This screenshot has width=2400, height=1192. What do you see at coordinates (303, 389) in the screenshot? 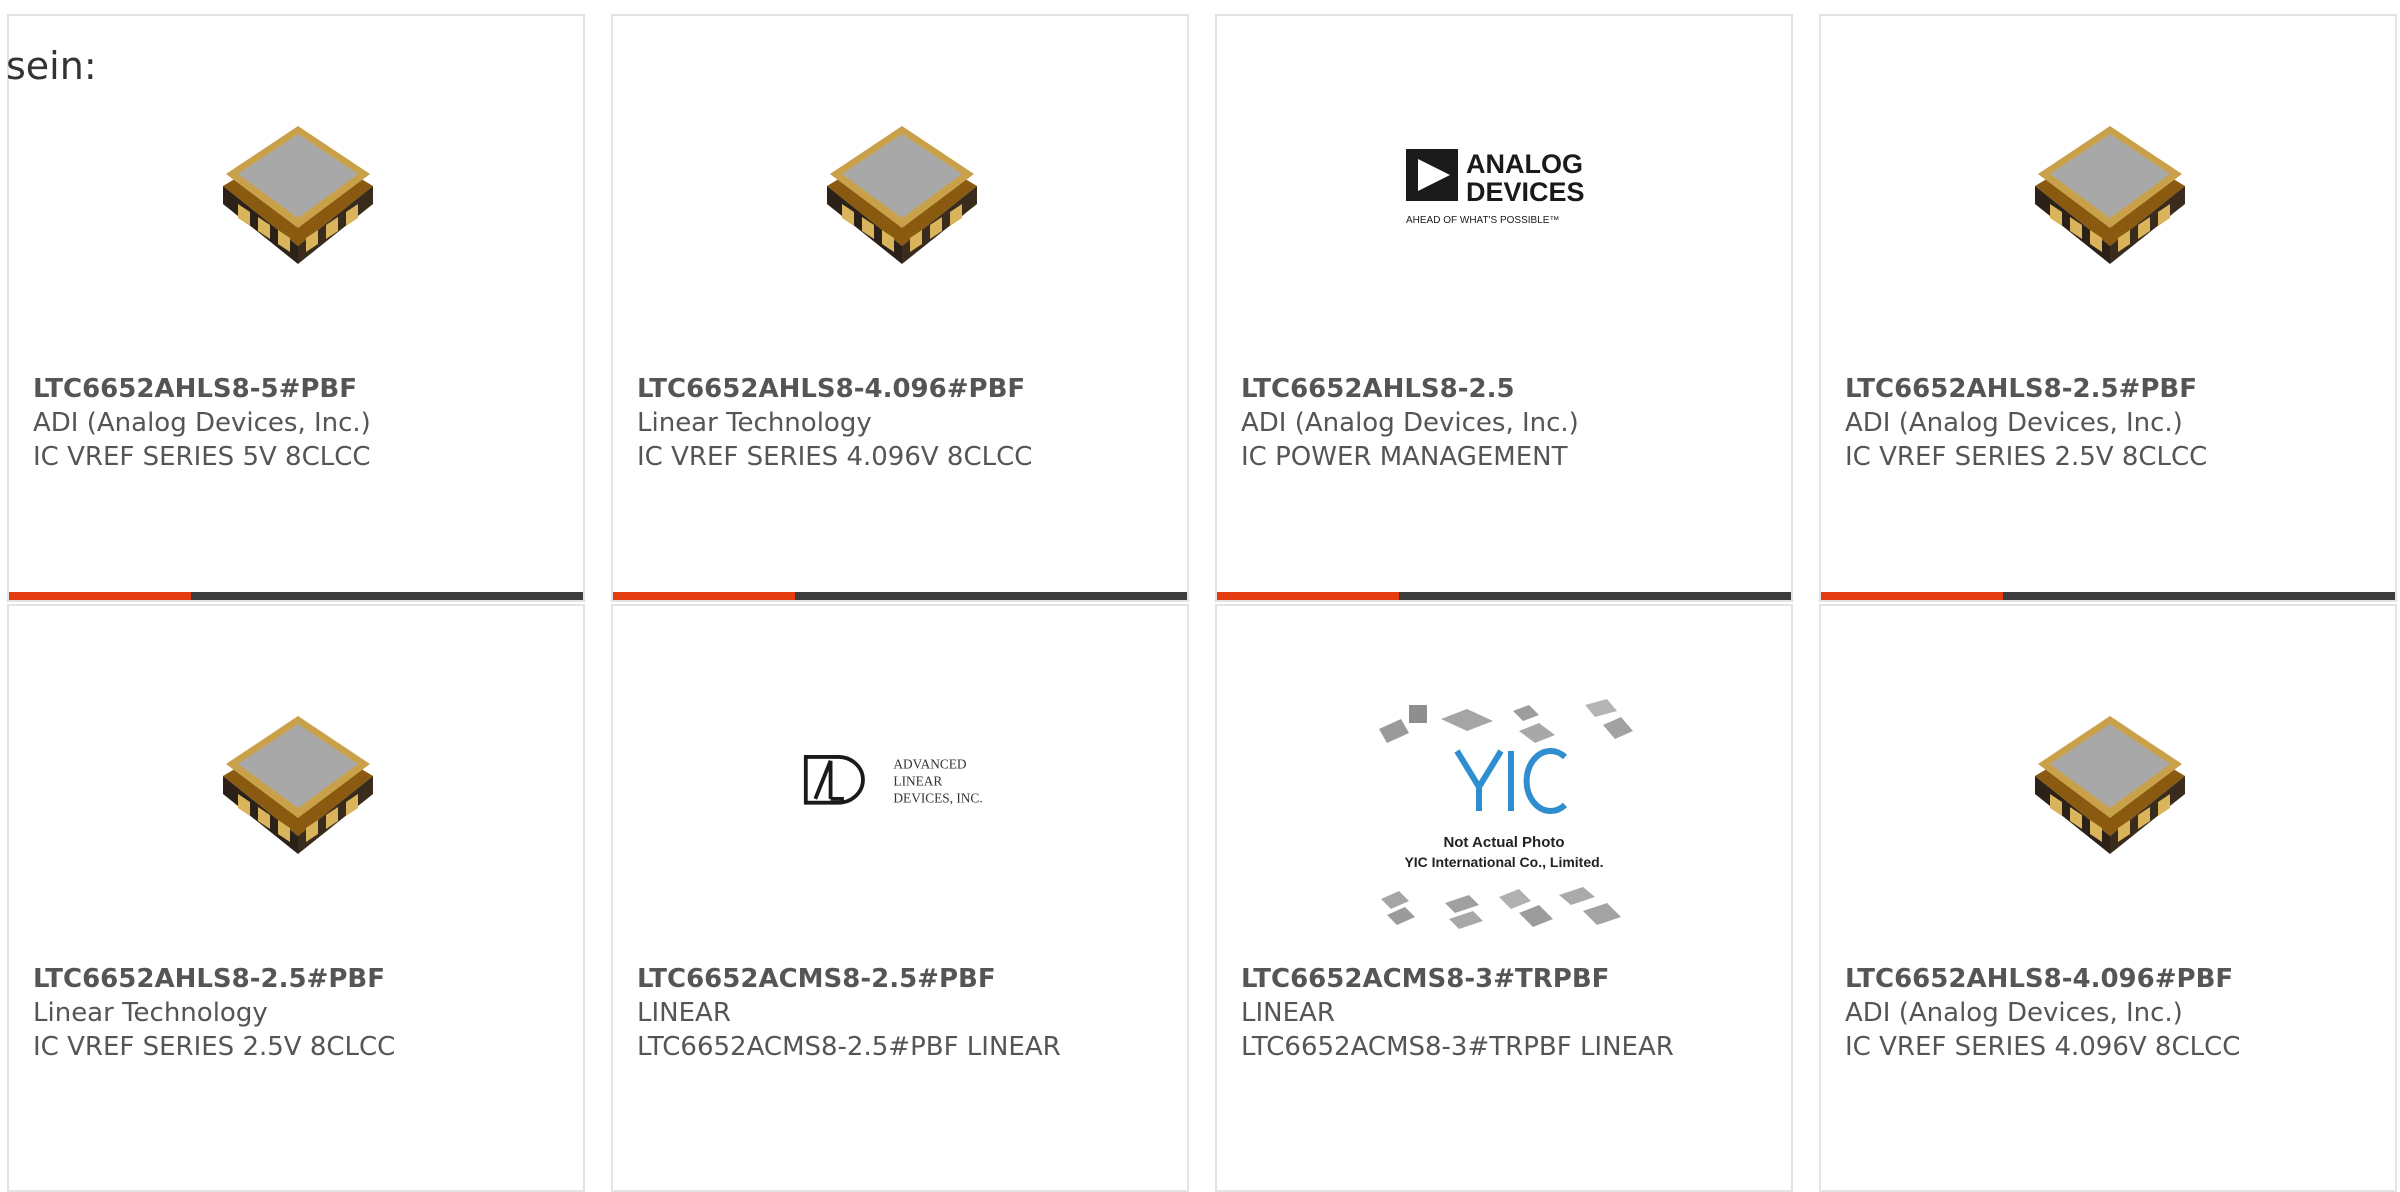
I see `part-number: LTC6652AHLS8-5#PBF` at bounding box center [303, 389].